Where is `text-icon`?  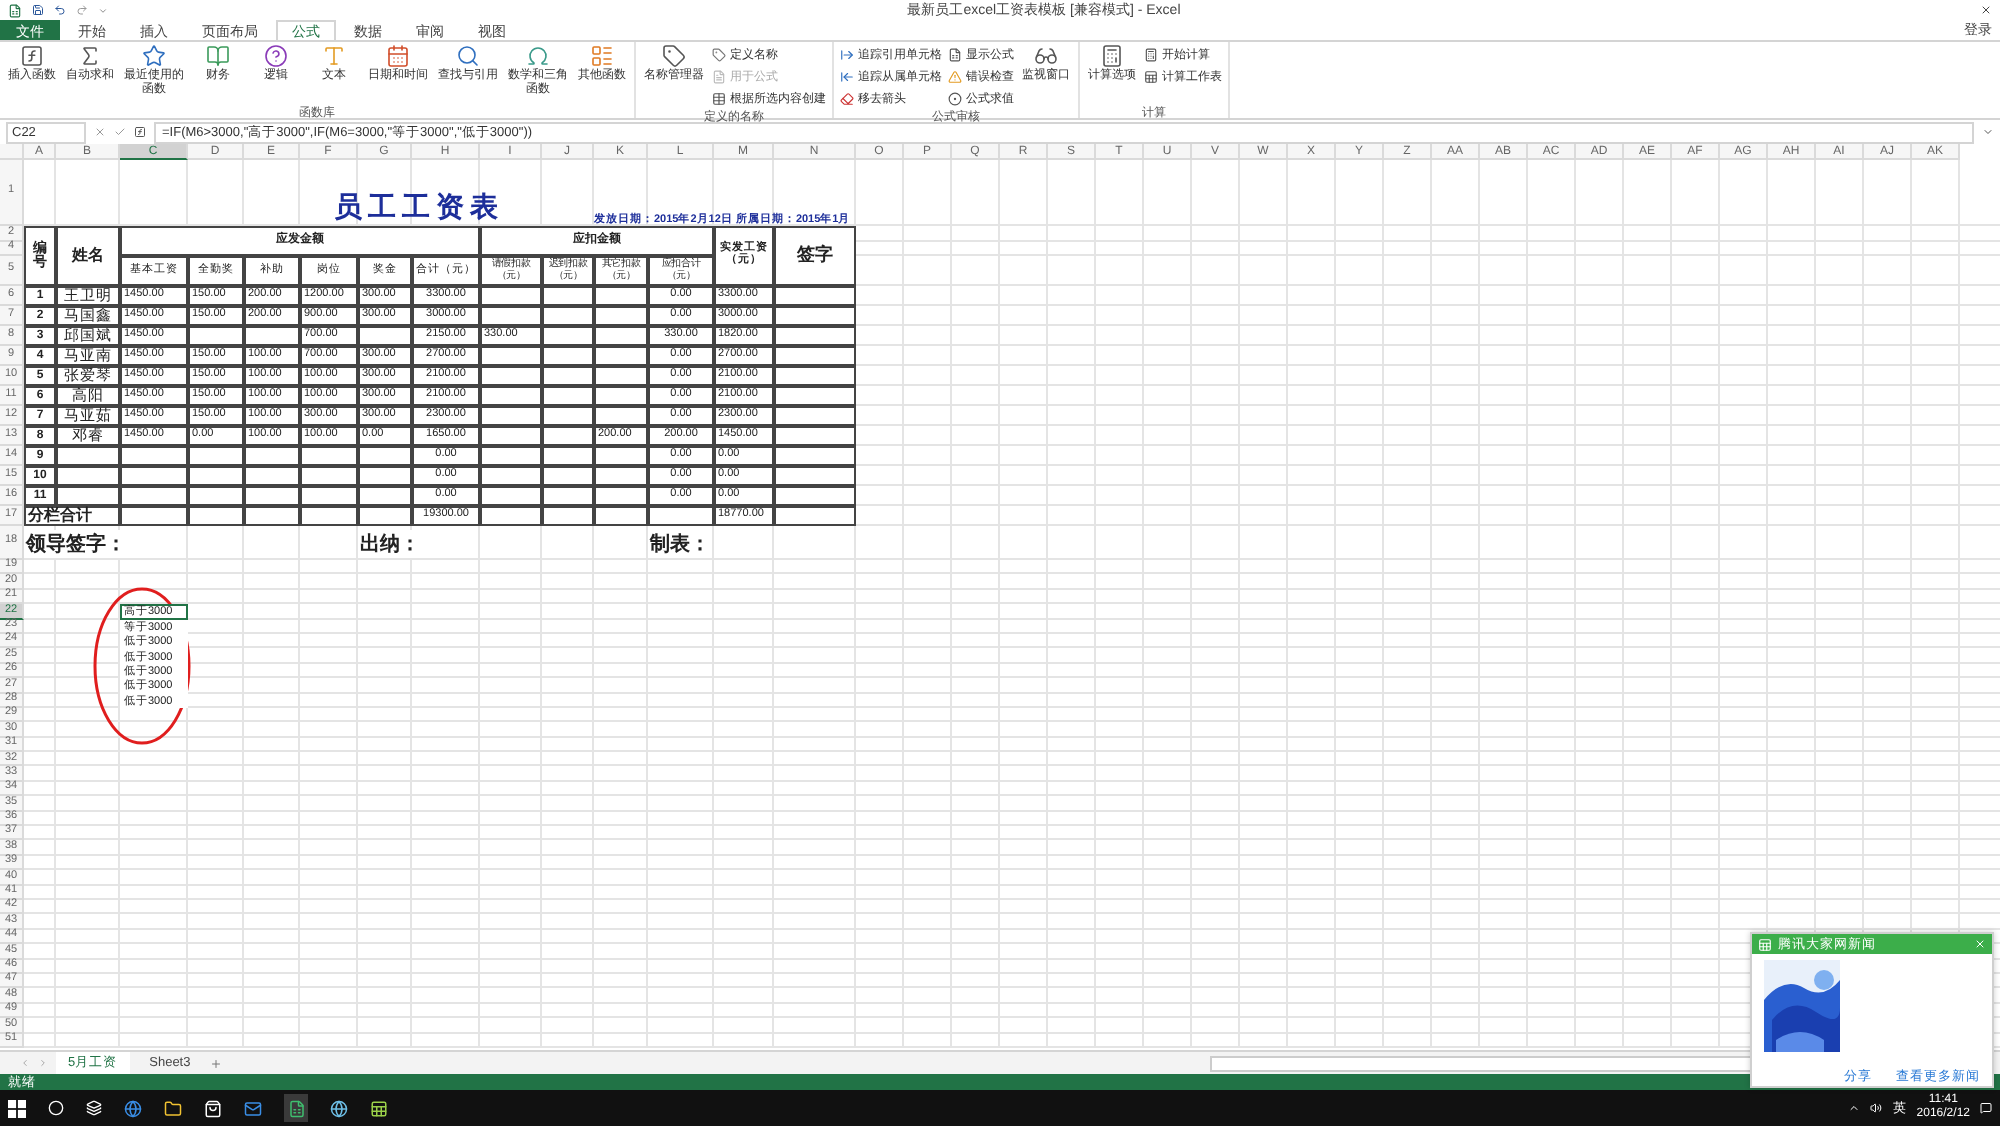 text-icon is located at coordinates (334, 56).